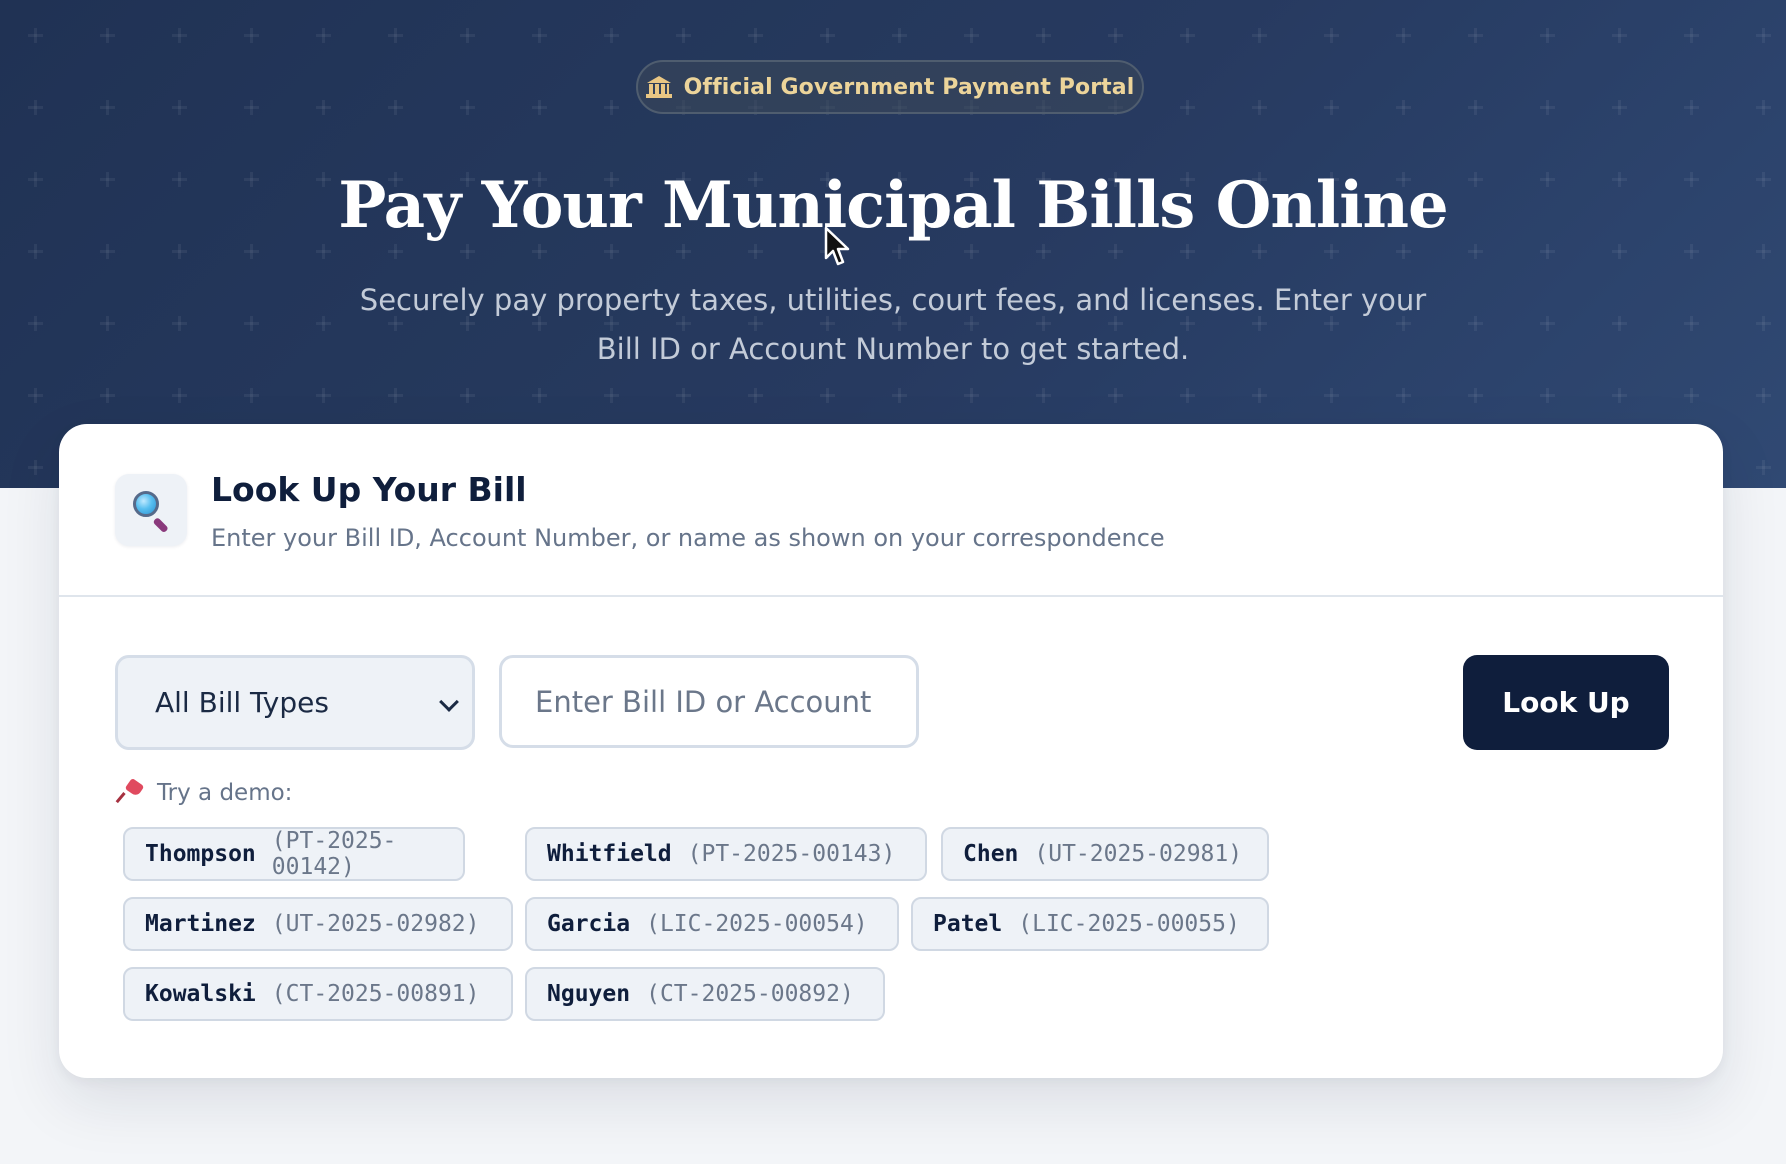 Image resolution: width=1786 pixels, height=1164 pixels. I want to click on demo-chip: Nguyen (CT-2025-00892), so click(705, 994).